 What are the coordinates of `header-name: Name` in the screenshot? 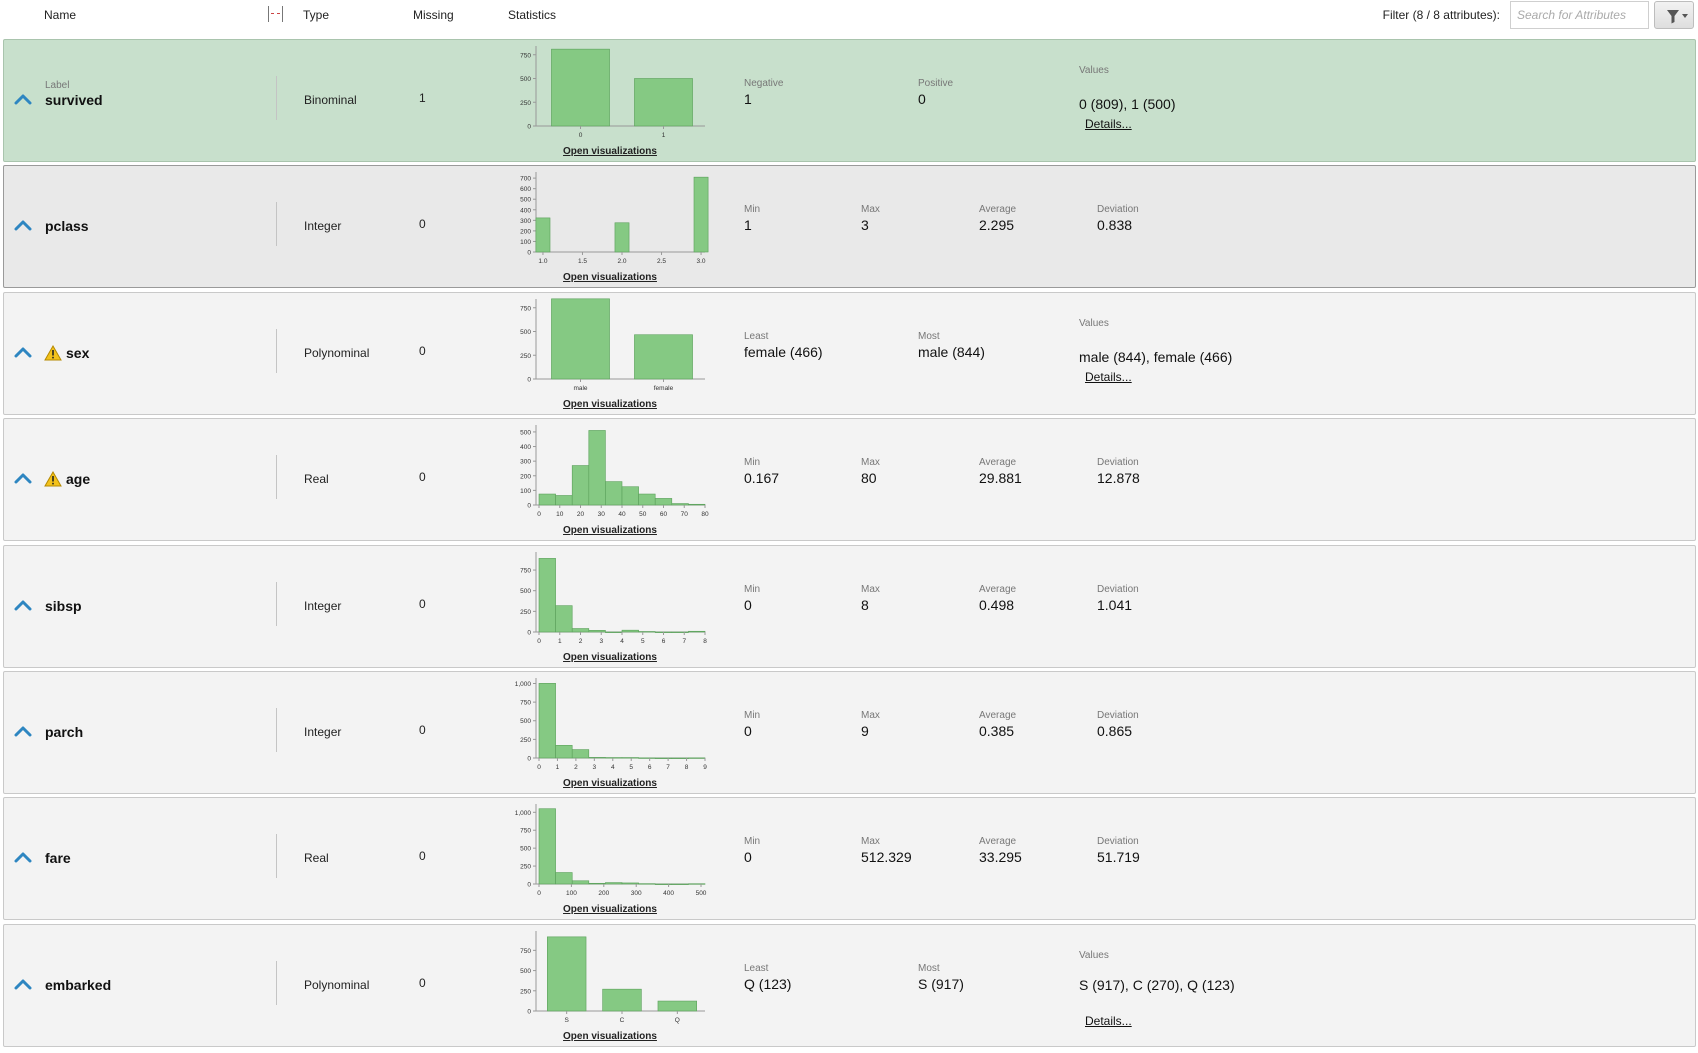 It's located at (60, 15).